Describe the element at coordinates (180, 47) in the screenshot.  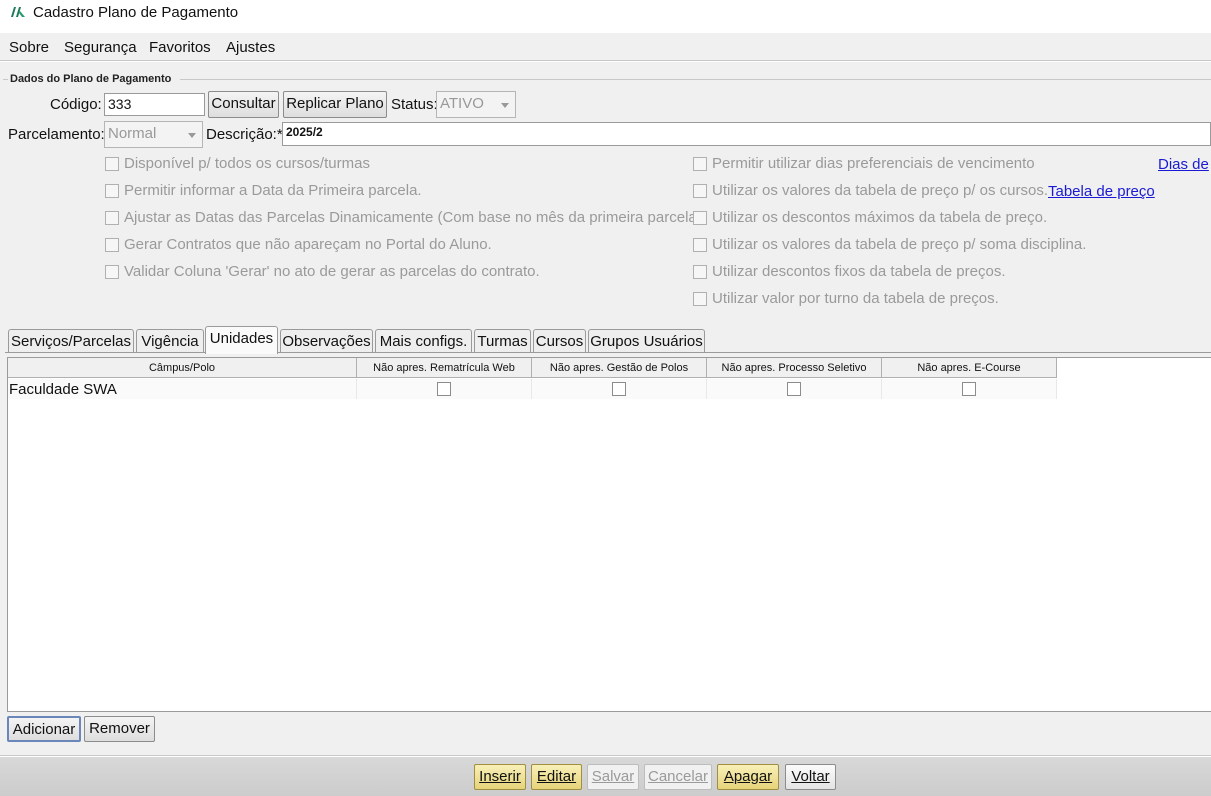
I see `menu-favoritos: Favoritos` at that location.